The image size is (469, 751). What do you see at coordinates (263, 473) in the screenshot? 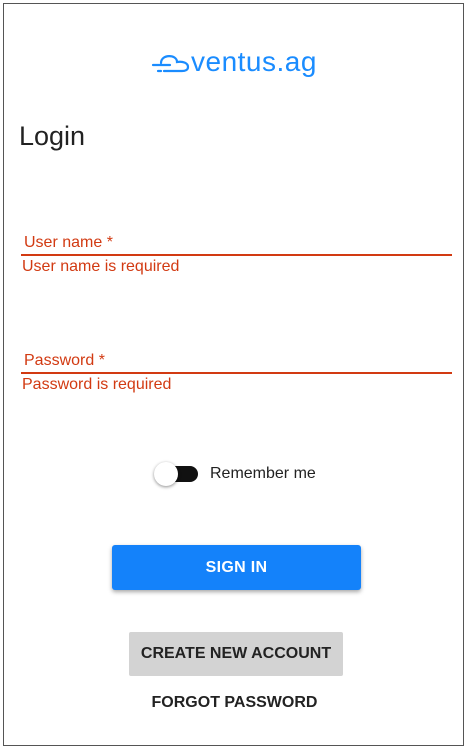
I see `remember-me-label: Remember me` at bounding box center [263, 473].